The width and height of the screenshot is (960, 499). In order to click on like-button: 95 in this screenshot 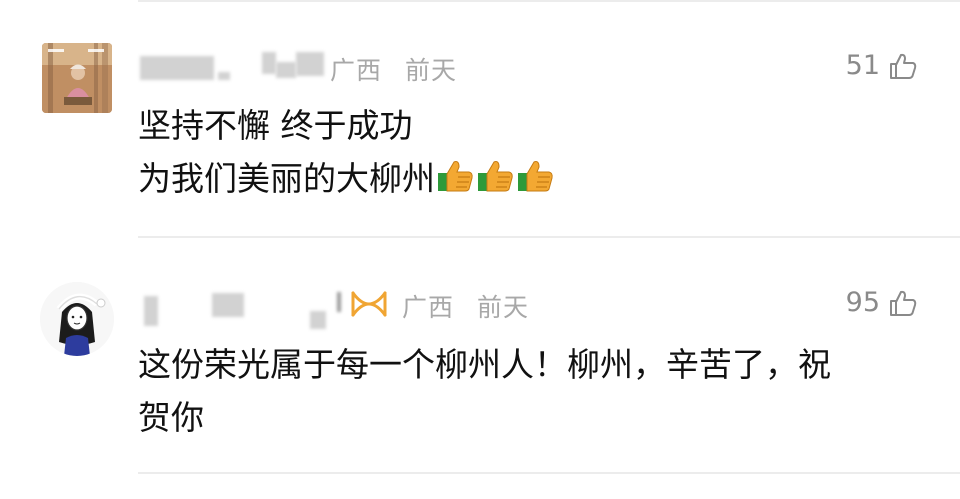, I will do `click(882, 302)`.